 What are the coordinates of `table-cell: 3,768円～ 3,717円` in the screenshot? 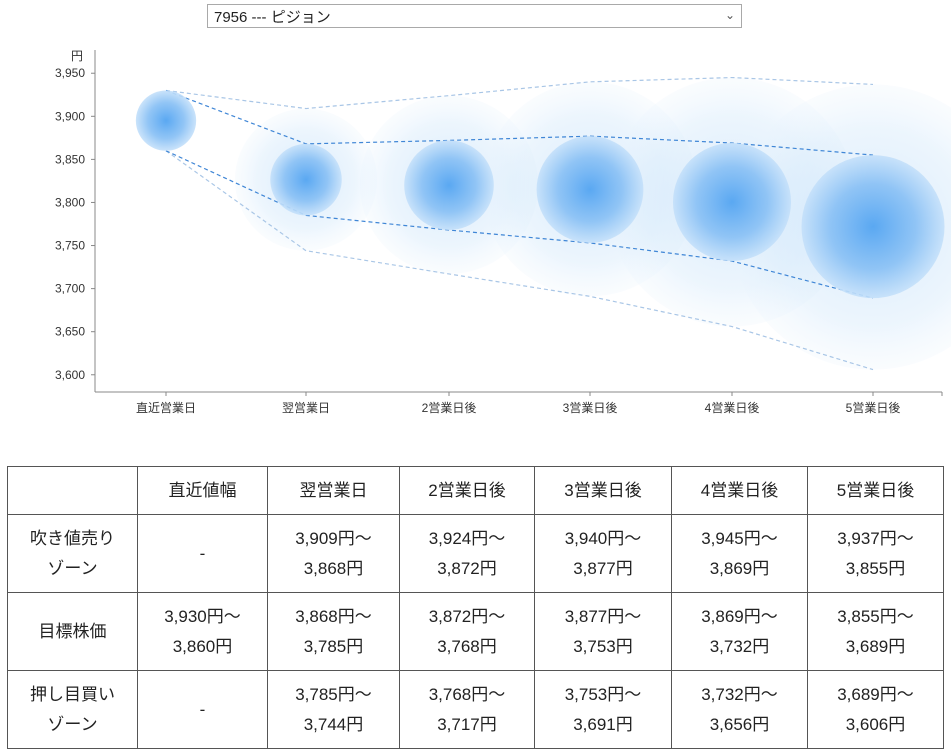 It's located at (467, 709).